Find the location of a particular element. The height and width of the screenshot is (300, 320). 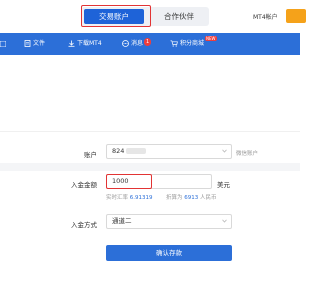

masked-account-digits is located at coordinates (136, 151).